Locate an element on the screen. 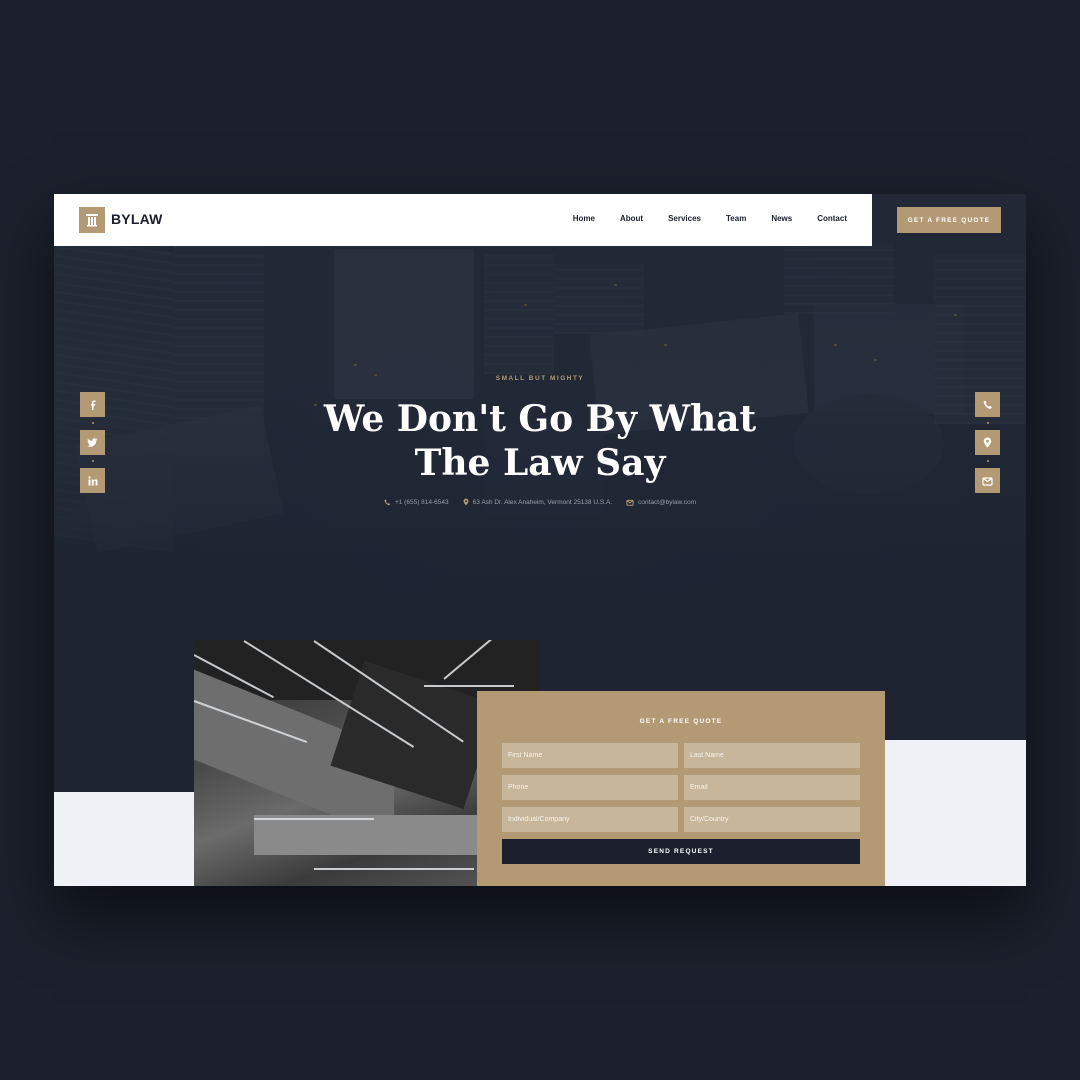  nav-menu: Home About Services Team News Contact is located at coordinates (697, 218).